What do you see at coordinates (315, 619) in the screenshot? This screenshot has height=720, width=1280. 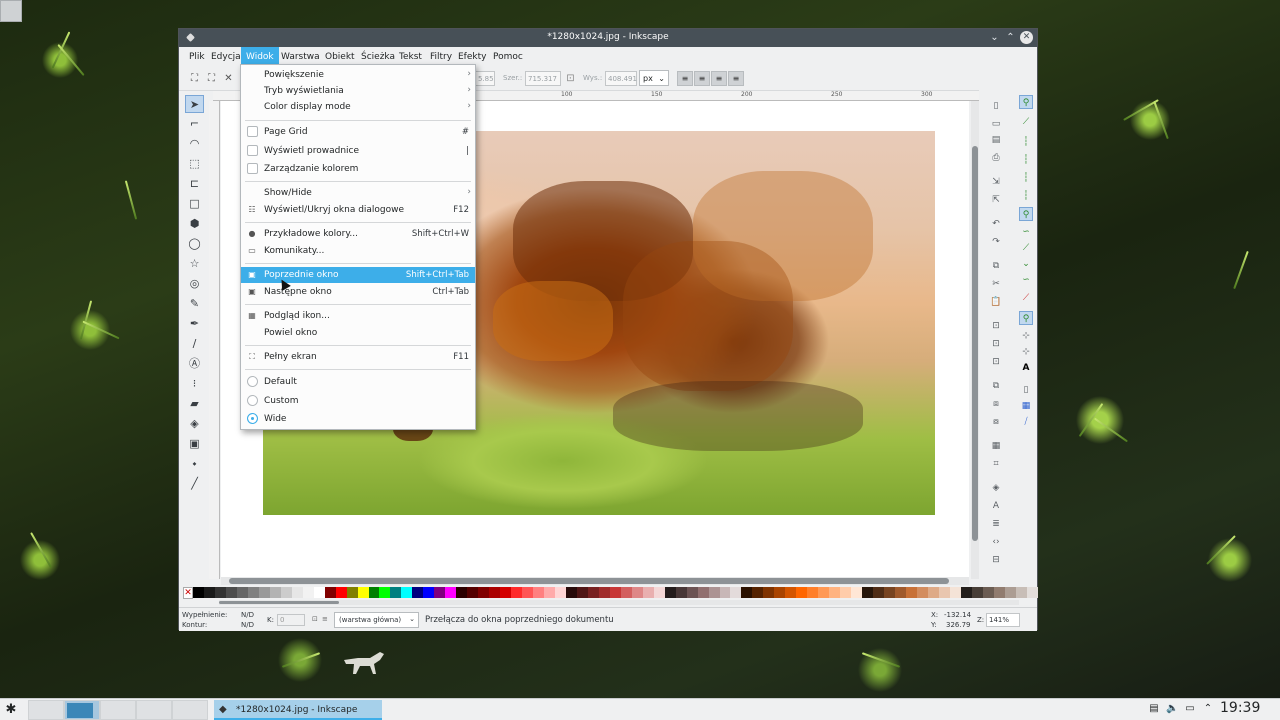 I see `lock-layer-icon: ⊡` at bounding box center [315, 619].